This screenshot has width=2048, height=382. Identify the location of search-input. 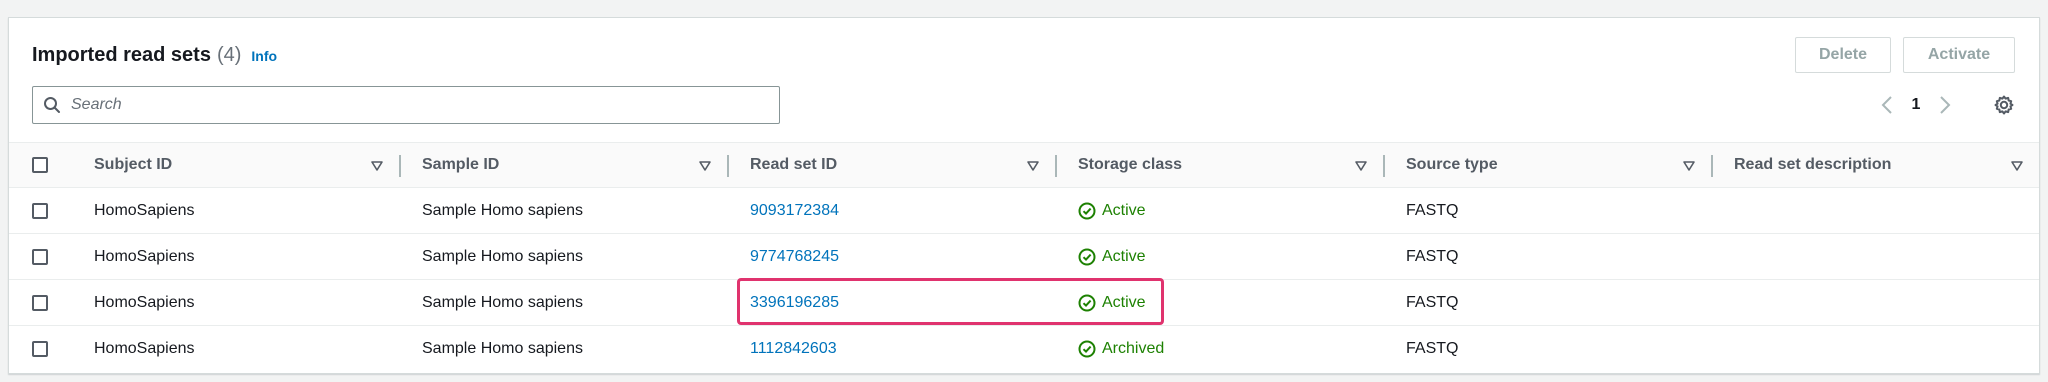
(411, 105).